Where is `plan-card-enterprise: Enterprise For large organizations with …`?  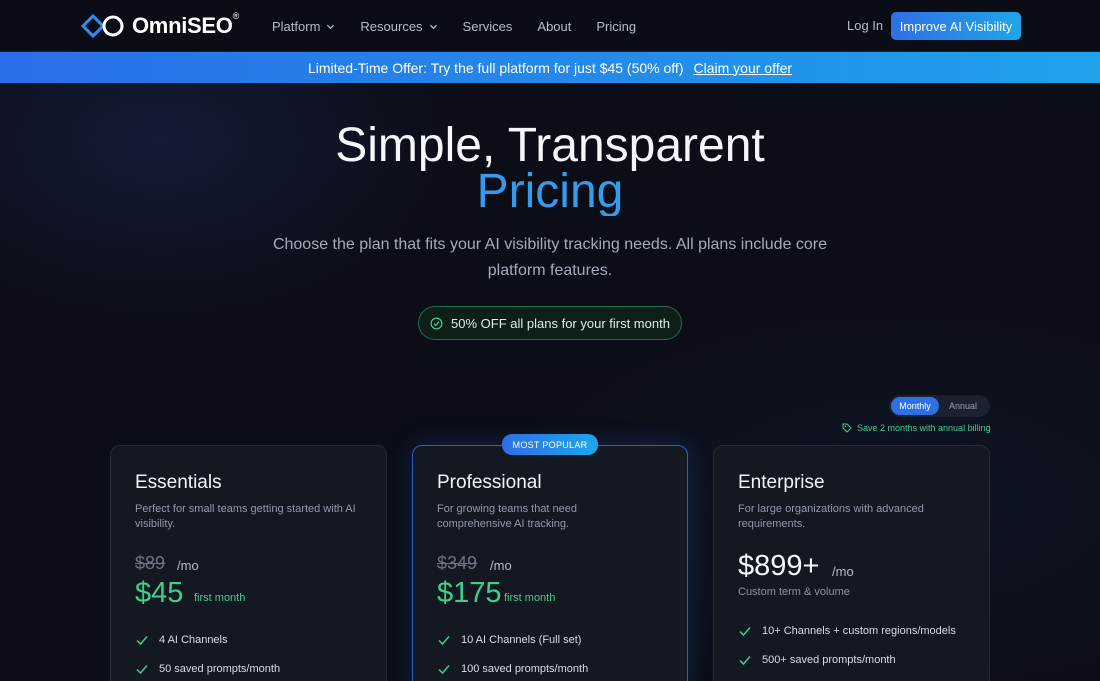 plan-card-enterprise: Enterprise For large organizations with … is located at coordinates (851, 563).